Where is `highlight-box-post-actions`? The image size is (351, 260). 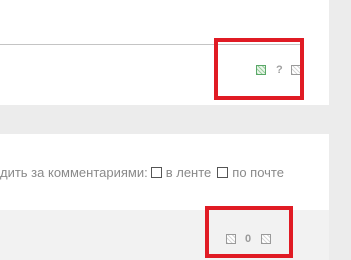
highlight-box-post-actions is located at coordinates (259, 69).